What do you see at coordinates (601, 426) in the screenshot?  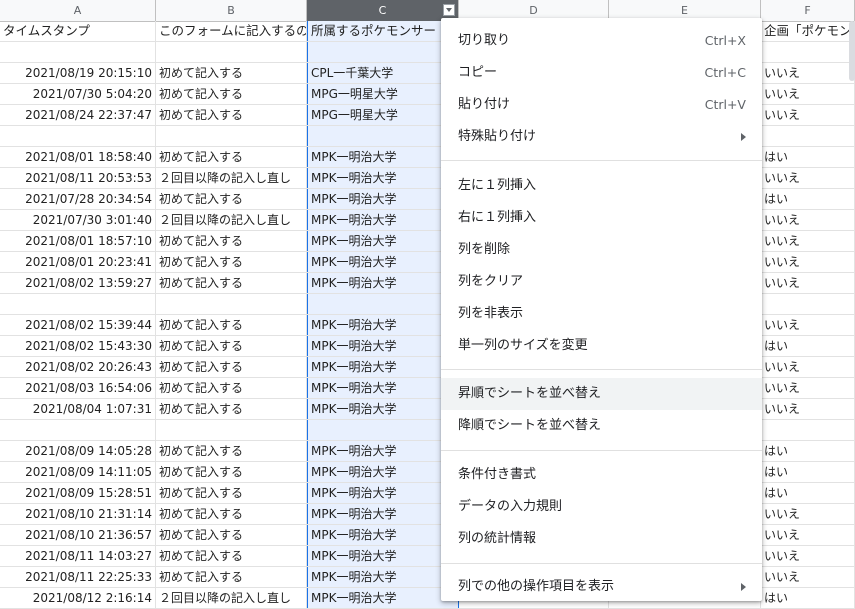 I see `menu-item-sort-descending: 降順でシートを並べ替え` at bounding box center [601, 426].